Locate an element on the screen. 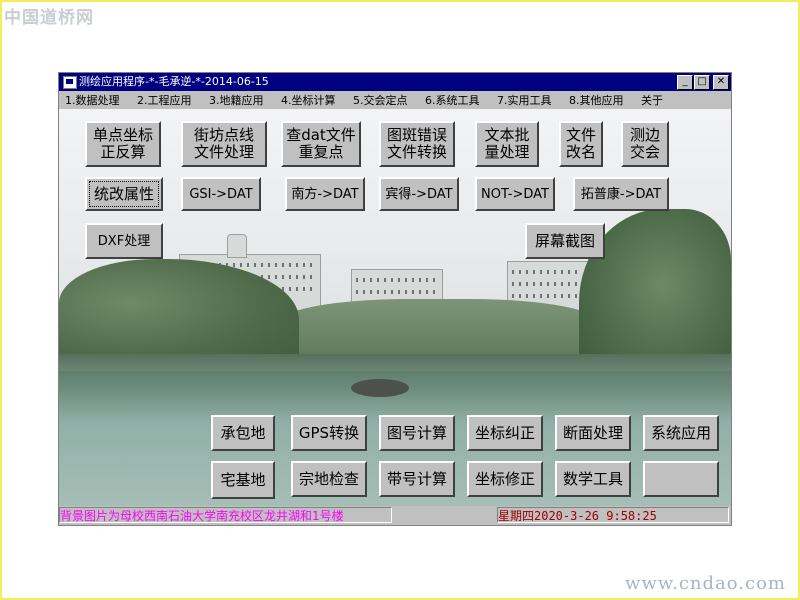 This screenshot has height=600, width=800. status-datetime: 星期四2020-3-26 9:58:25 is located at coordinates (613, 515).